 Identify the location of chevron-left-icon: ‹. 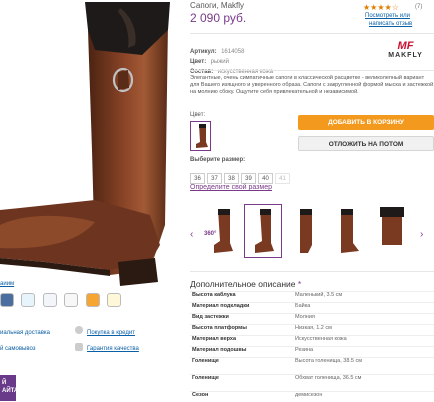
(191, 234).